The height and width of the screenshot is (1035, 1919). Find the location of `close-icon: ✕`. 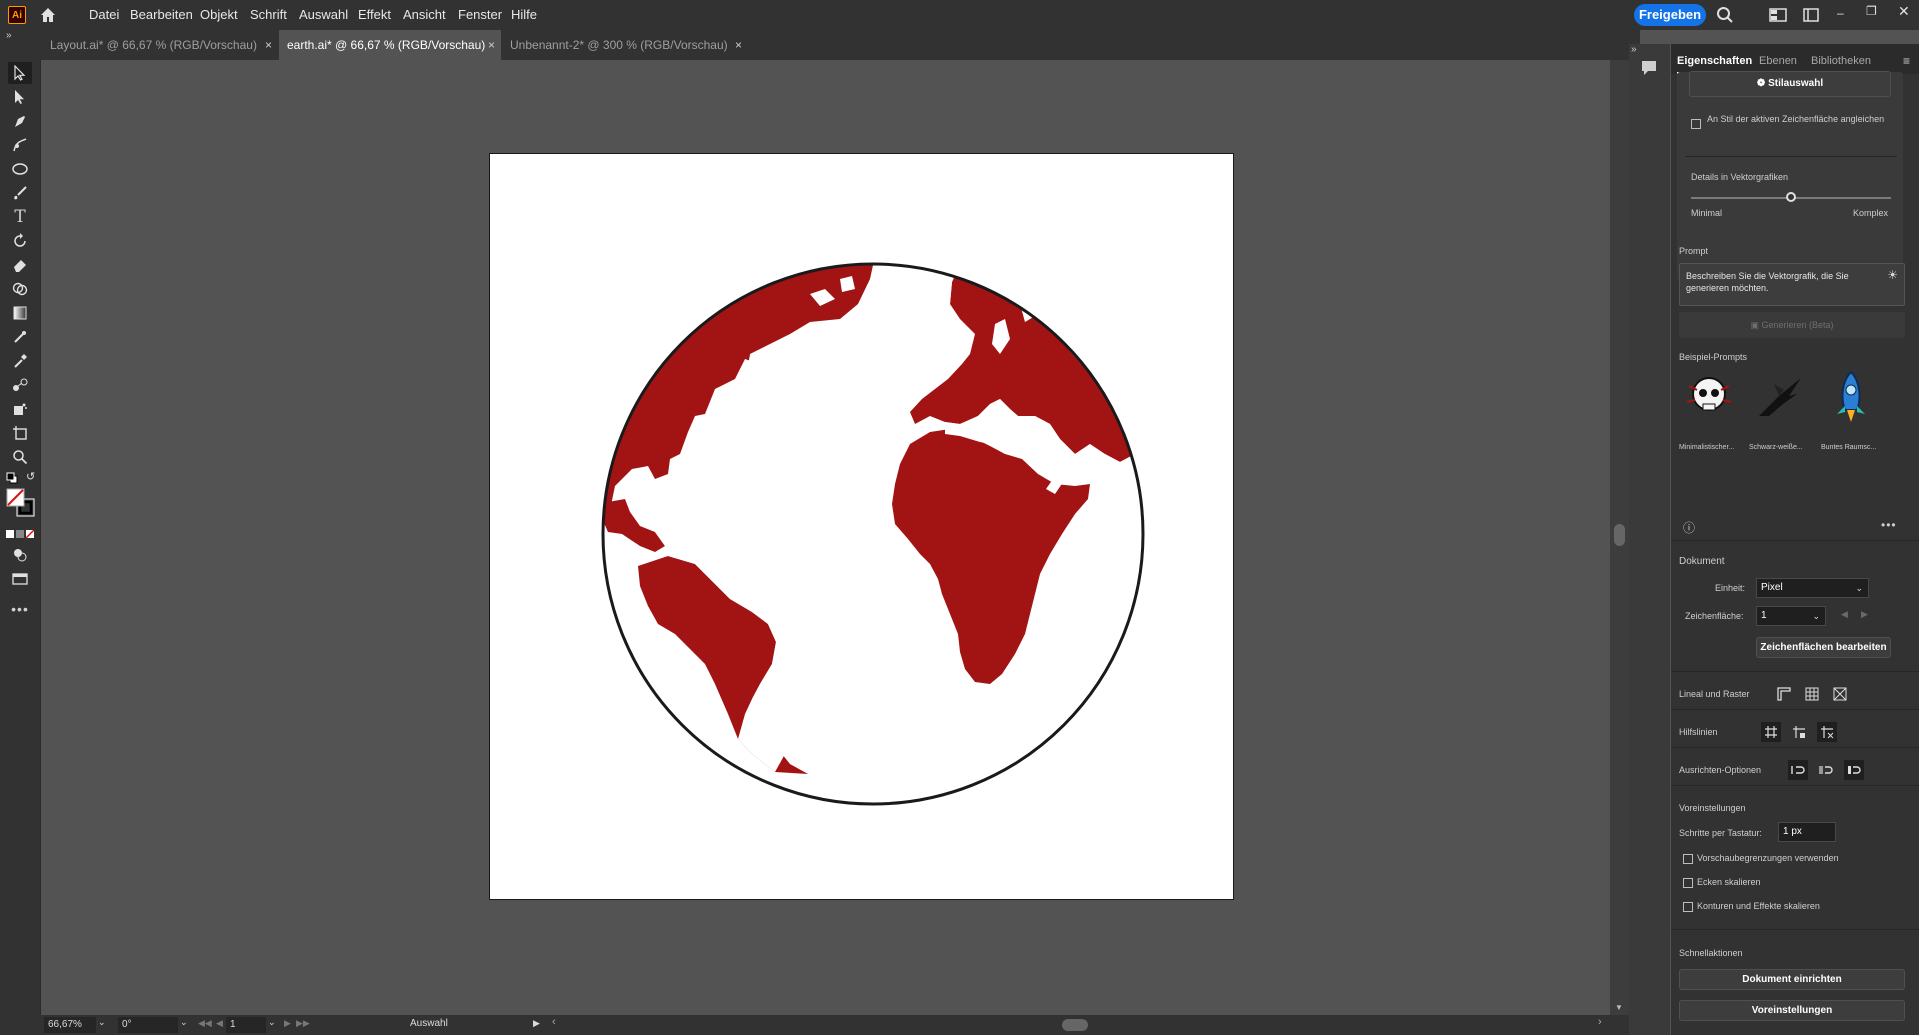

close-icon: ✕ is located at coordinates (1904, 11).